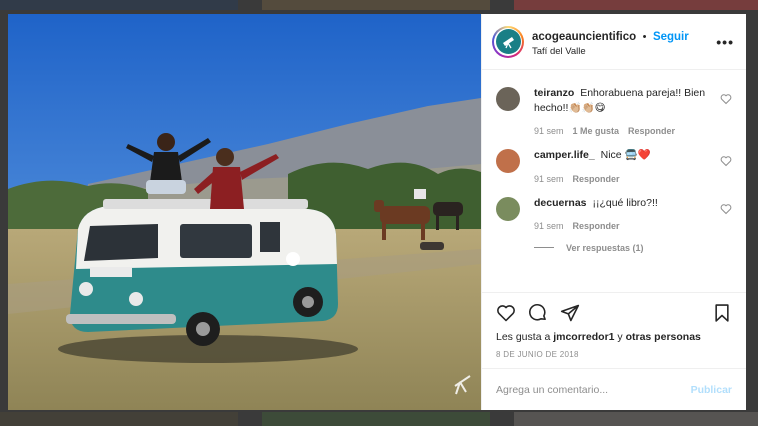  What do you see at coordinates (554, 93) in the screenshot?
I see `comment-username: teiranzo` at bounding box center [554, 93].